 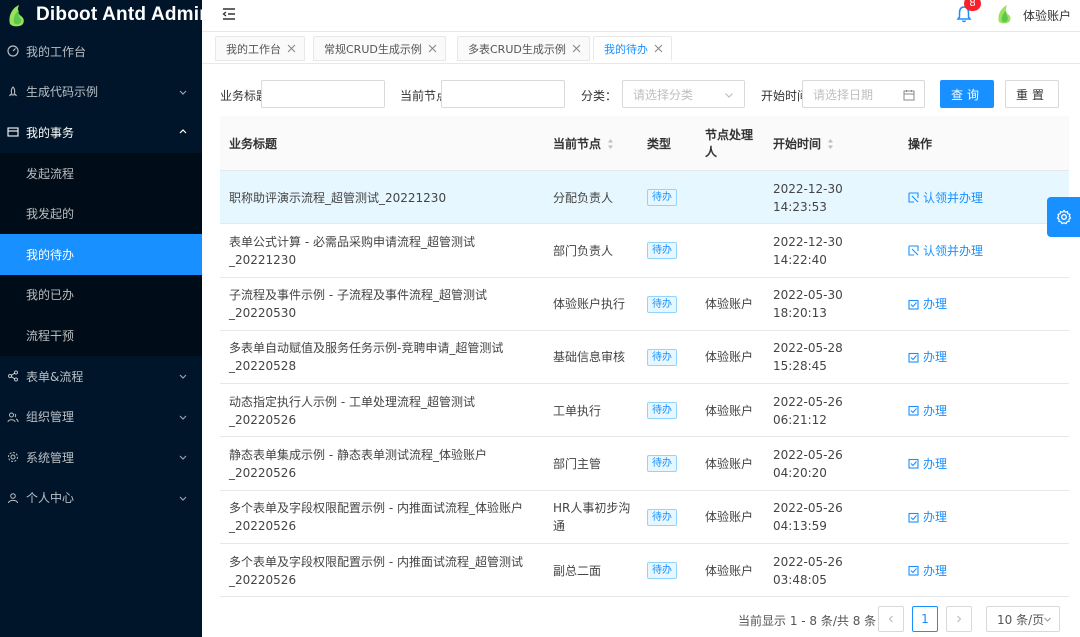 What do you see at coordinates (967, 94) in the screenshot?
I see `query-button: 查询` at bounding box center [967, 94].